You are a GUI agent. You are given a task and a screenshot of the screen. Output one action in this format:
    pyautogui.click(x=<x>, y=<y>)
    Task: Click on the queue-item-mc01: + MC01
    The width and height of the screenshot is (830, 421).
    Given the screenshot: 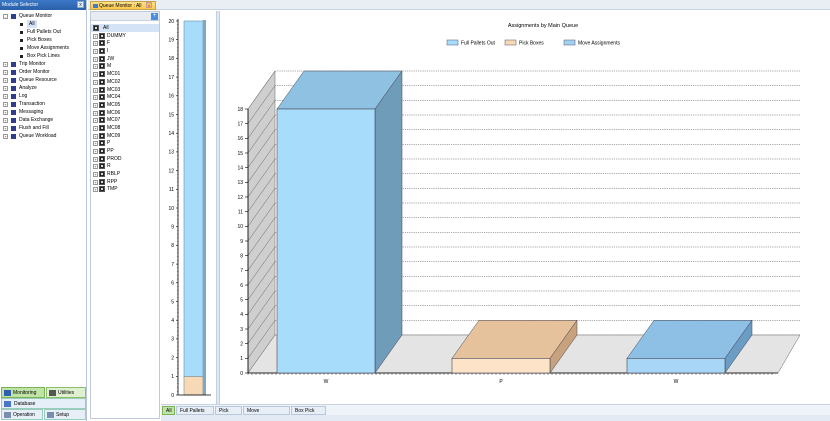 What is the action you would take?
    pyautogui.click(x=125, y=74)
    